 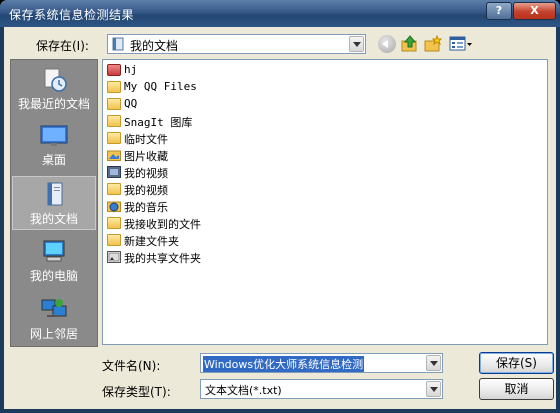 I want to click on place-network: 网上邻居, so click(x=54, y=319).